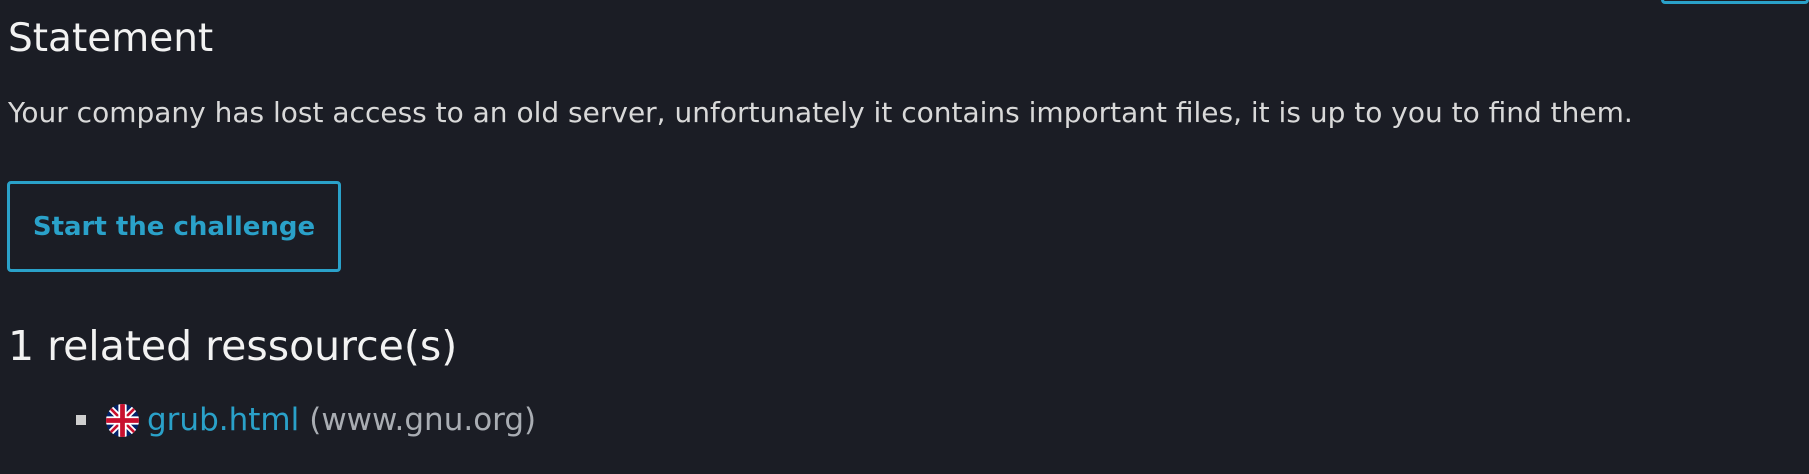  I want to click on resource-list: grub.html (www.gnu.org), so click(306, 420).